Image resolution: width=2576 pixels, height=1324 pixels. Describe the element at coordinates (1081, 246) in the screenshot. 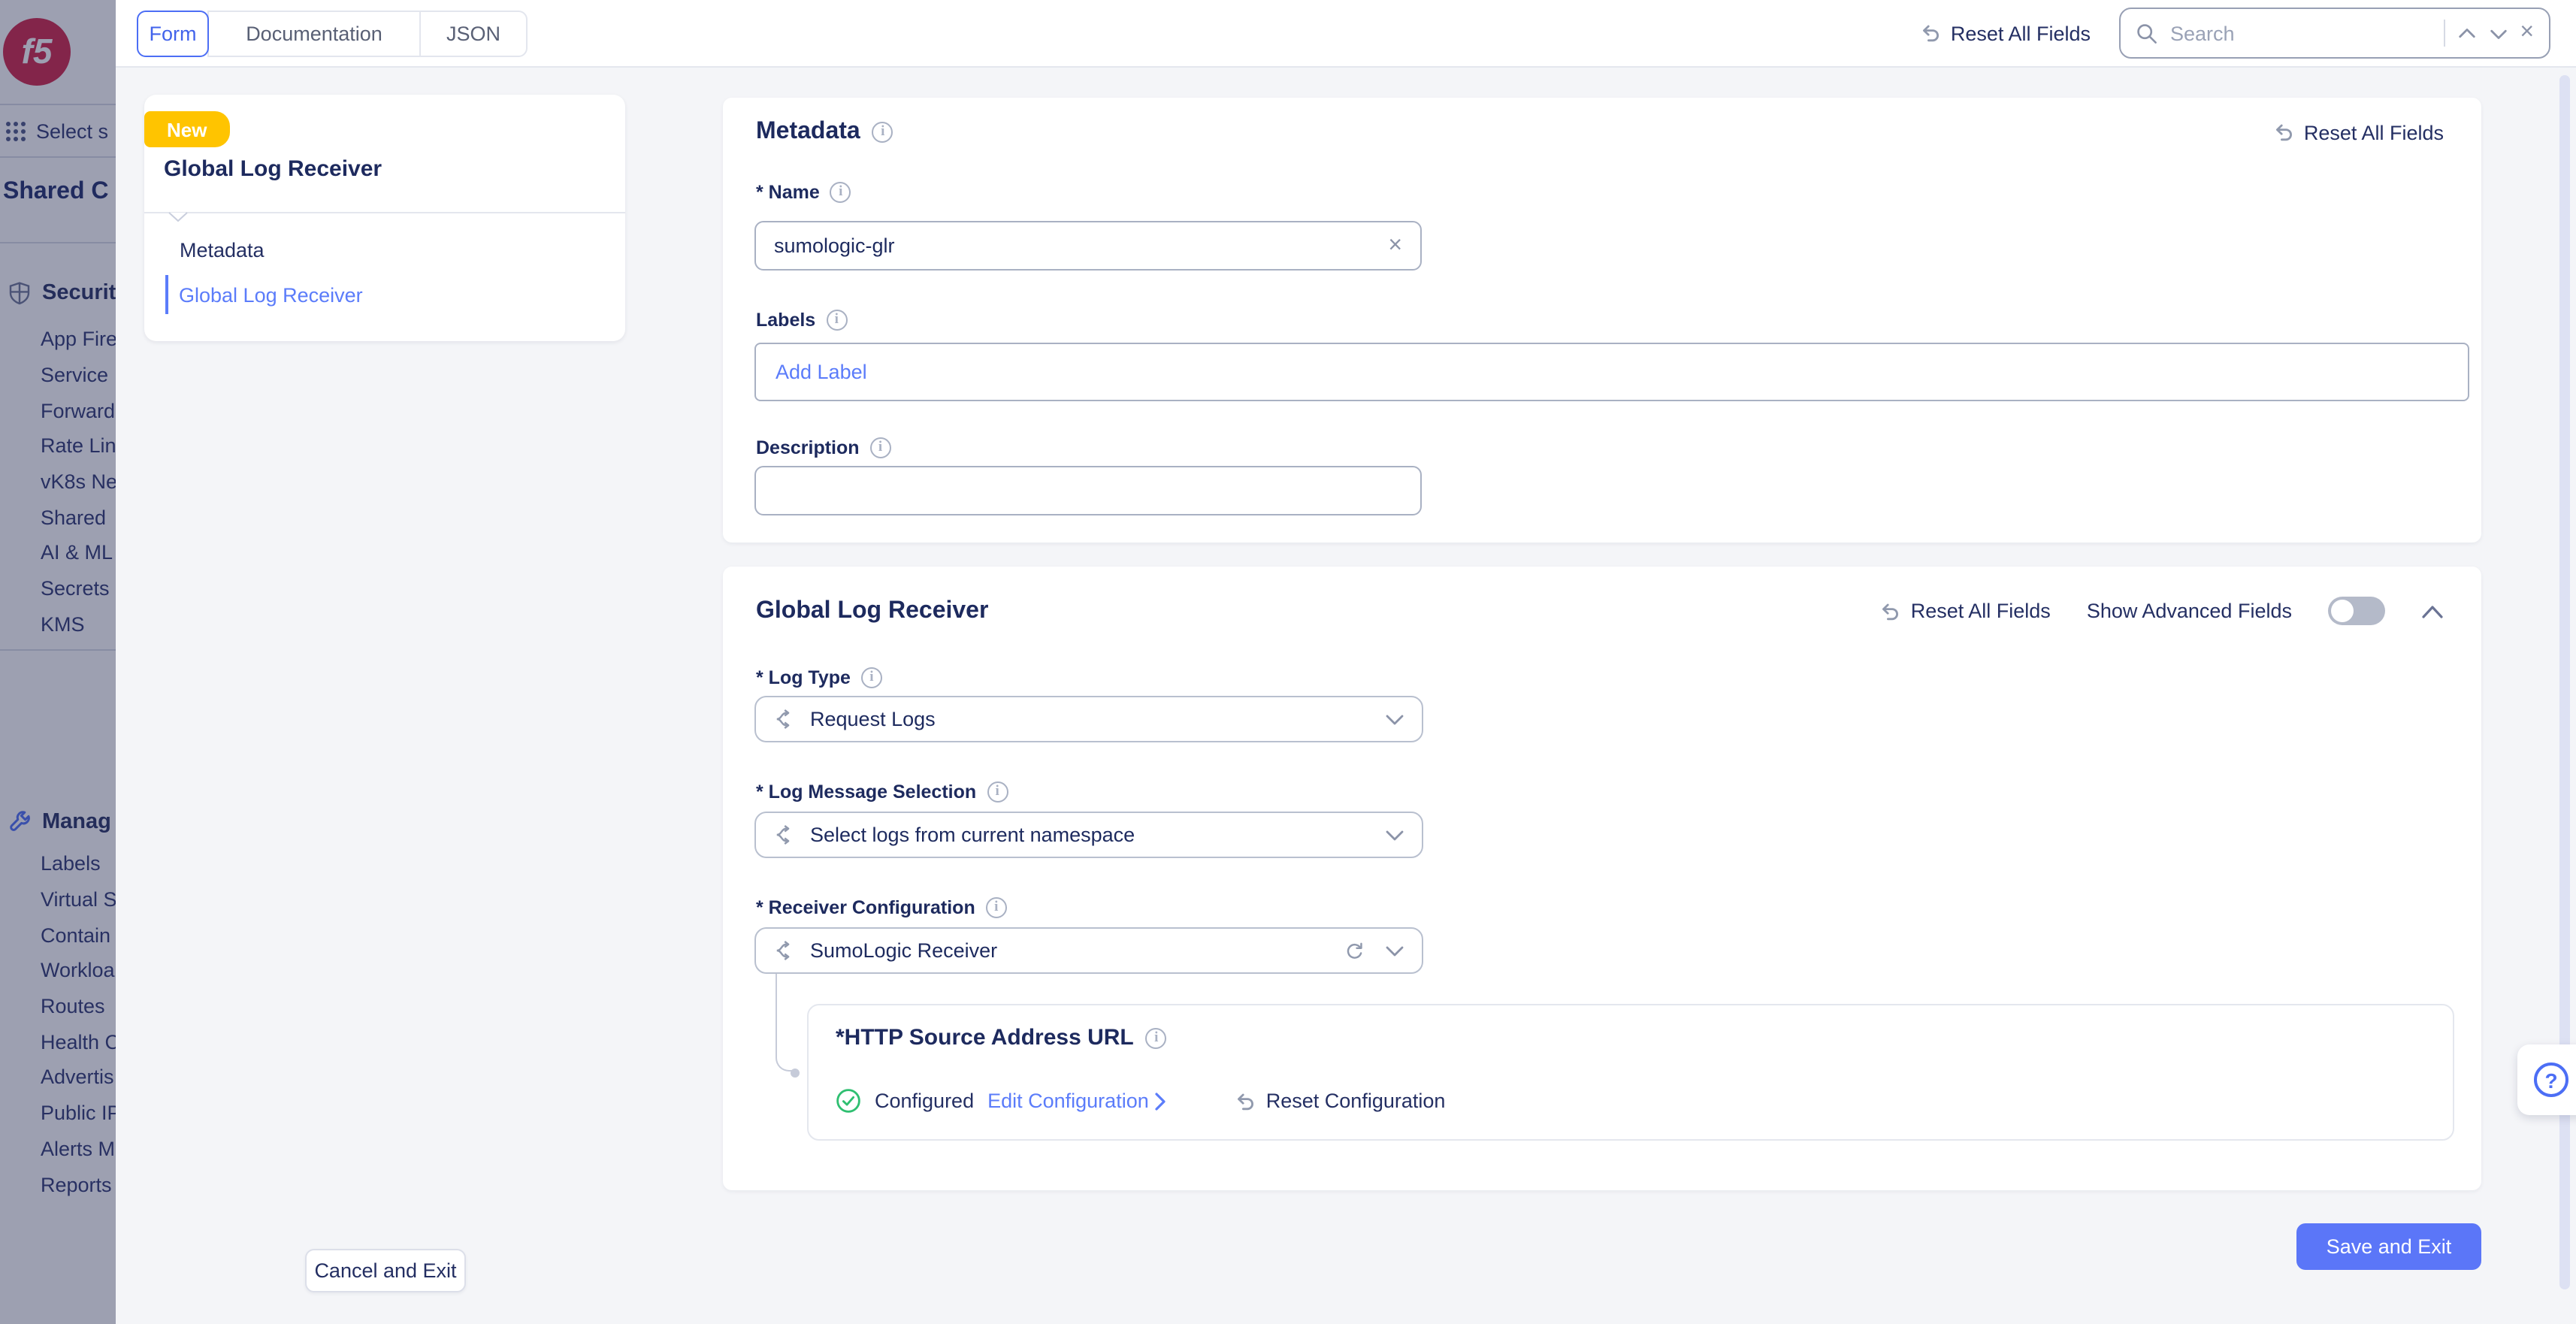

I see `name-input` at that location.